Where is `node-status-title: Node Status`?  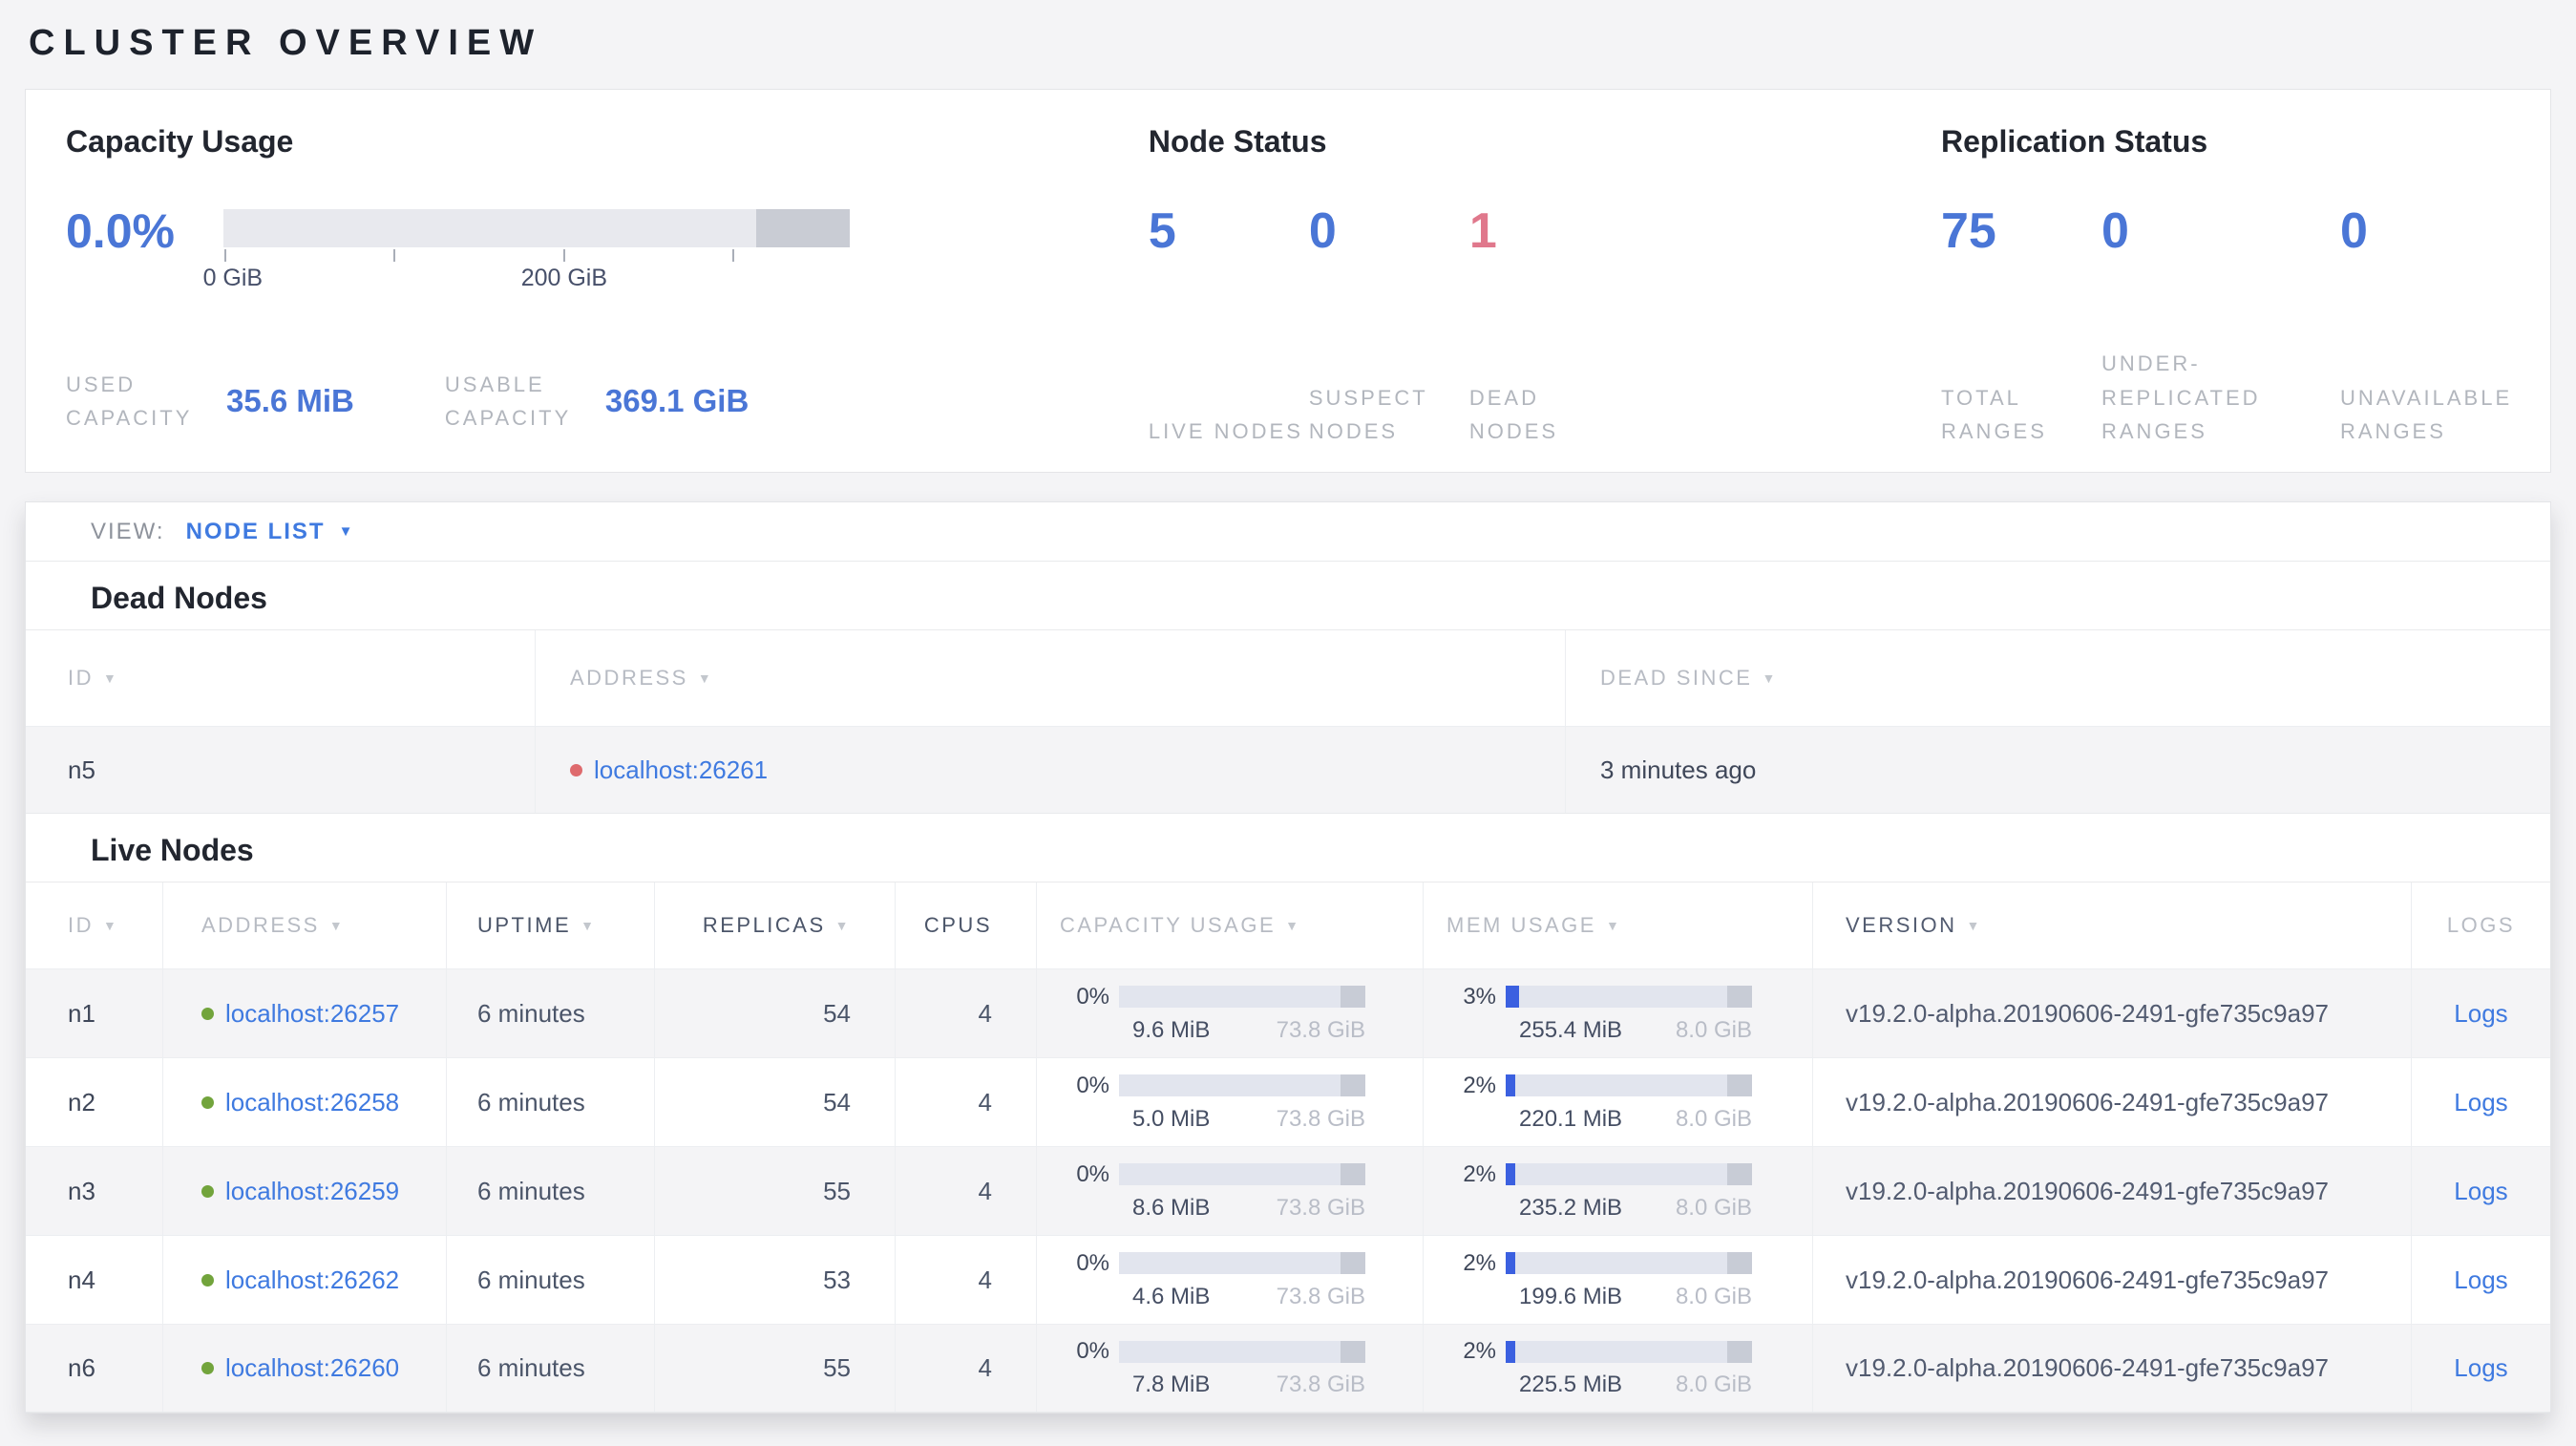 node-status-title: Node Status is located at coordinates (1237, 141).